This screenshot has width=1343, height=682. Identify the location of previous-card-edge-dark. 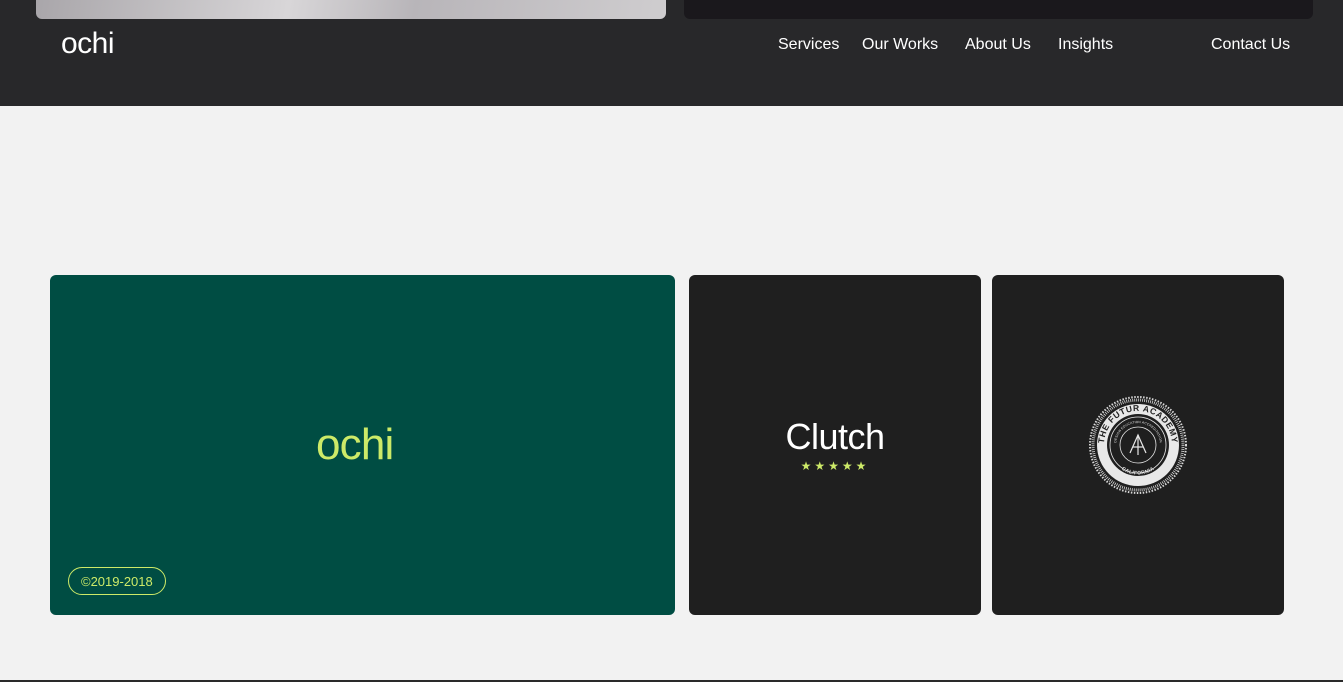
(998, 9).